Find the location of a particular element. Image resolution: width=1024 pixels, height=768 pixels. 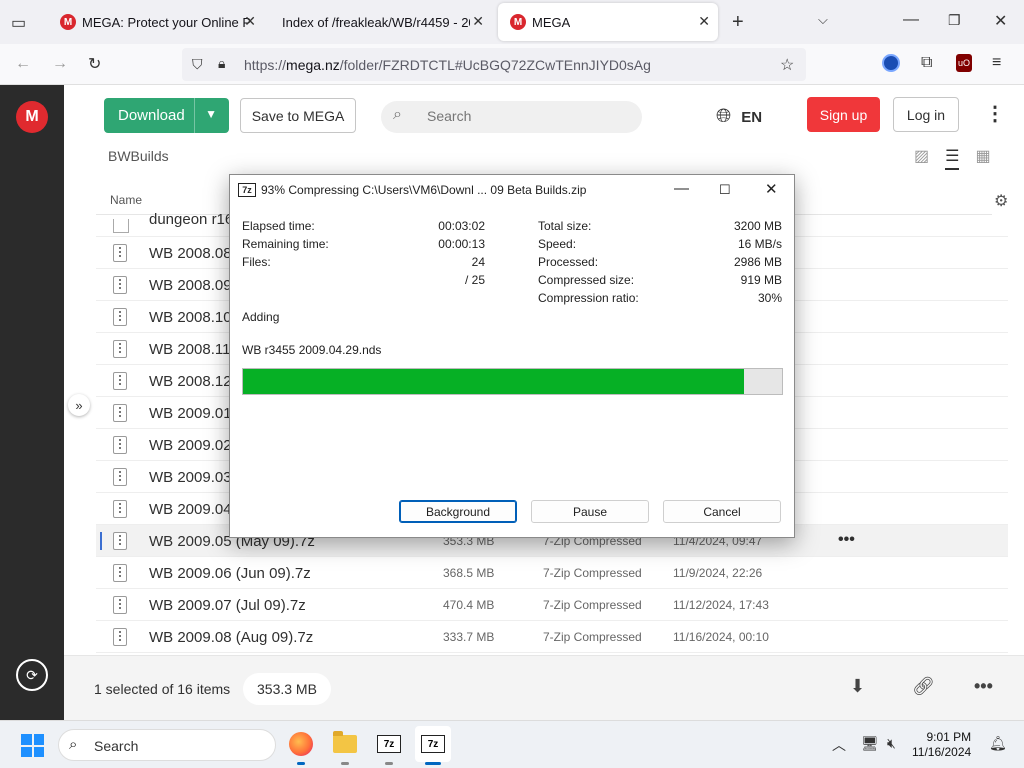

background-button: Background is located at coordinates (458, 511).